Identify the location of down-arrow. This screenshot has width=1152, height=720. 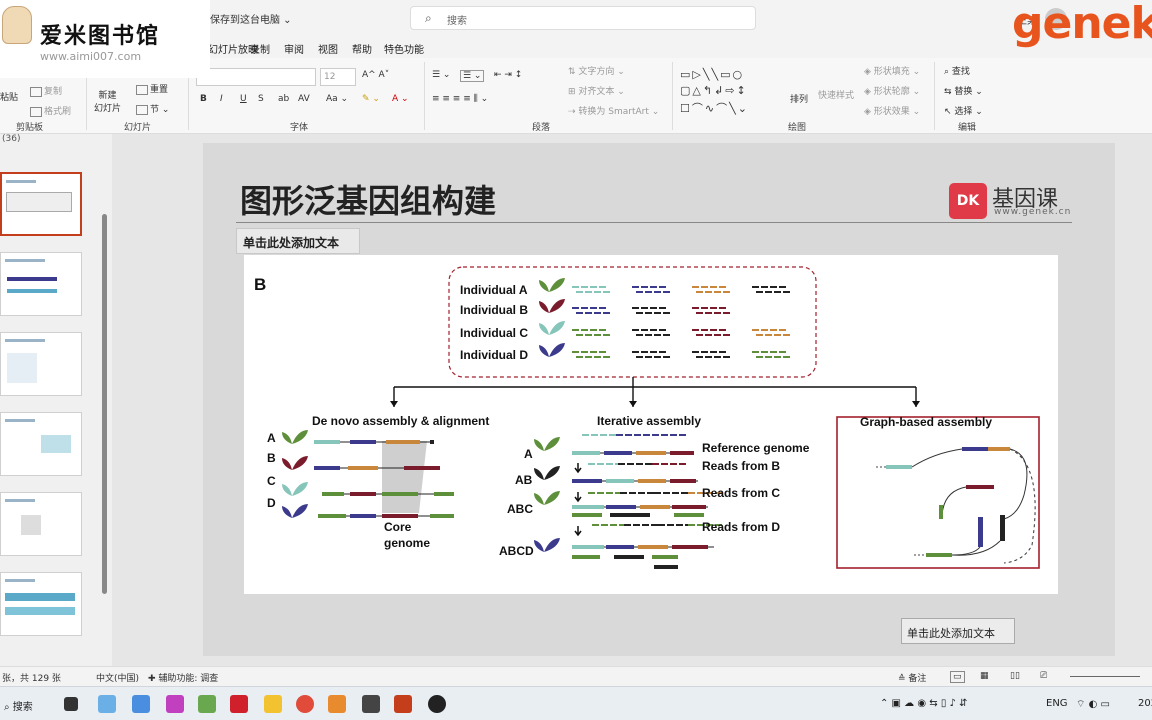
(578, 497).